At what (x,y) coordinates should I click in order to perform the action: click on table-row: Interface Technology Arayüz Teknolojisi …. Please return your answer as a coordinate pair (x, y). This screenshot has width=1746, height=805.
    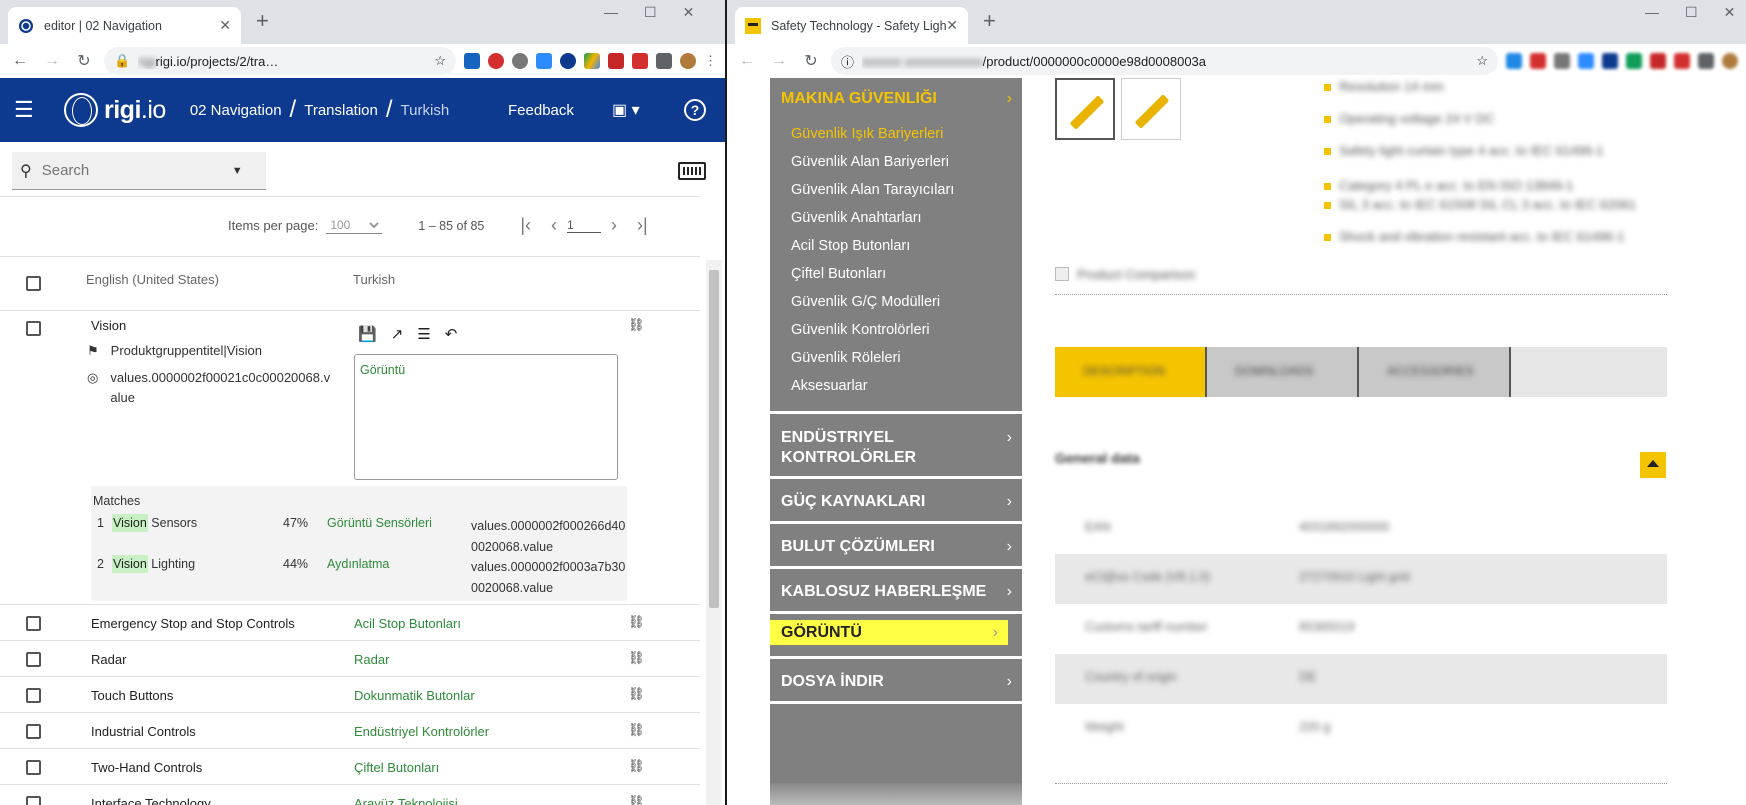
    Looking at the image, I should click on (350, 794).